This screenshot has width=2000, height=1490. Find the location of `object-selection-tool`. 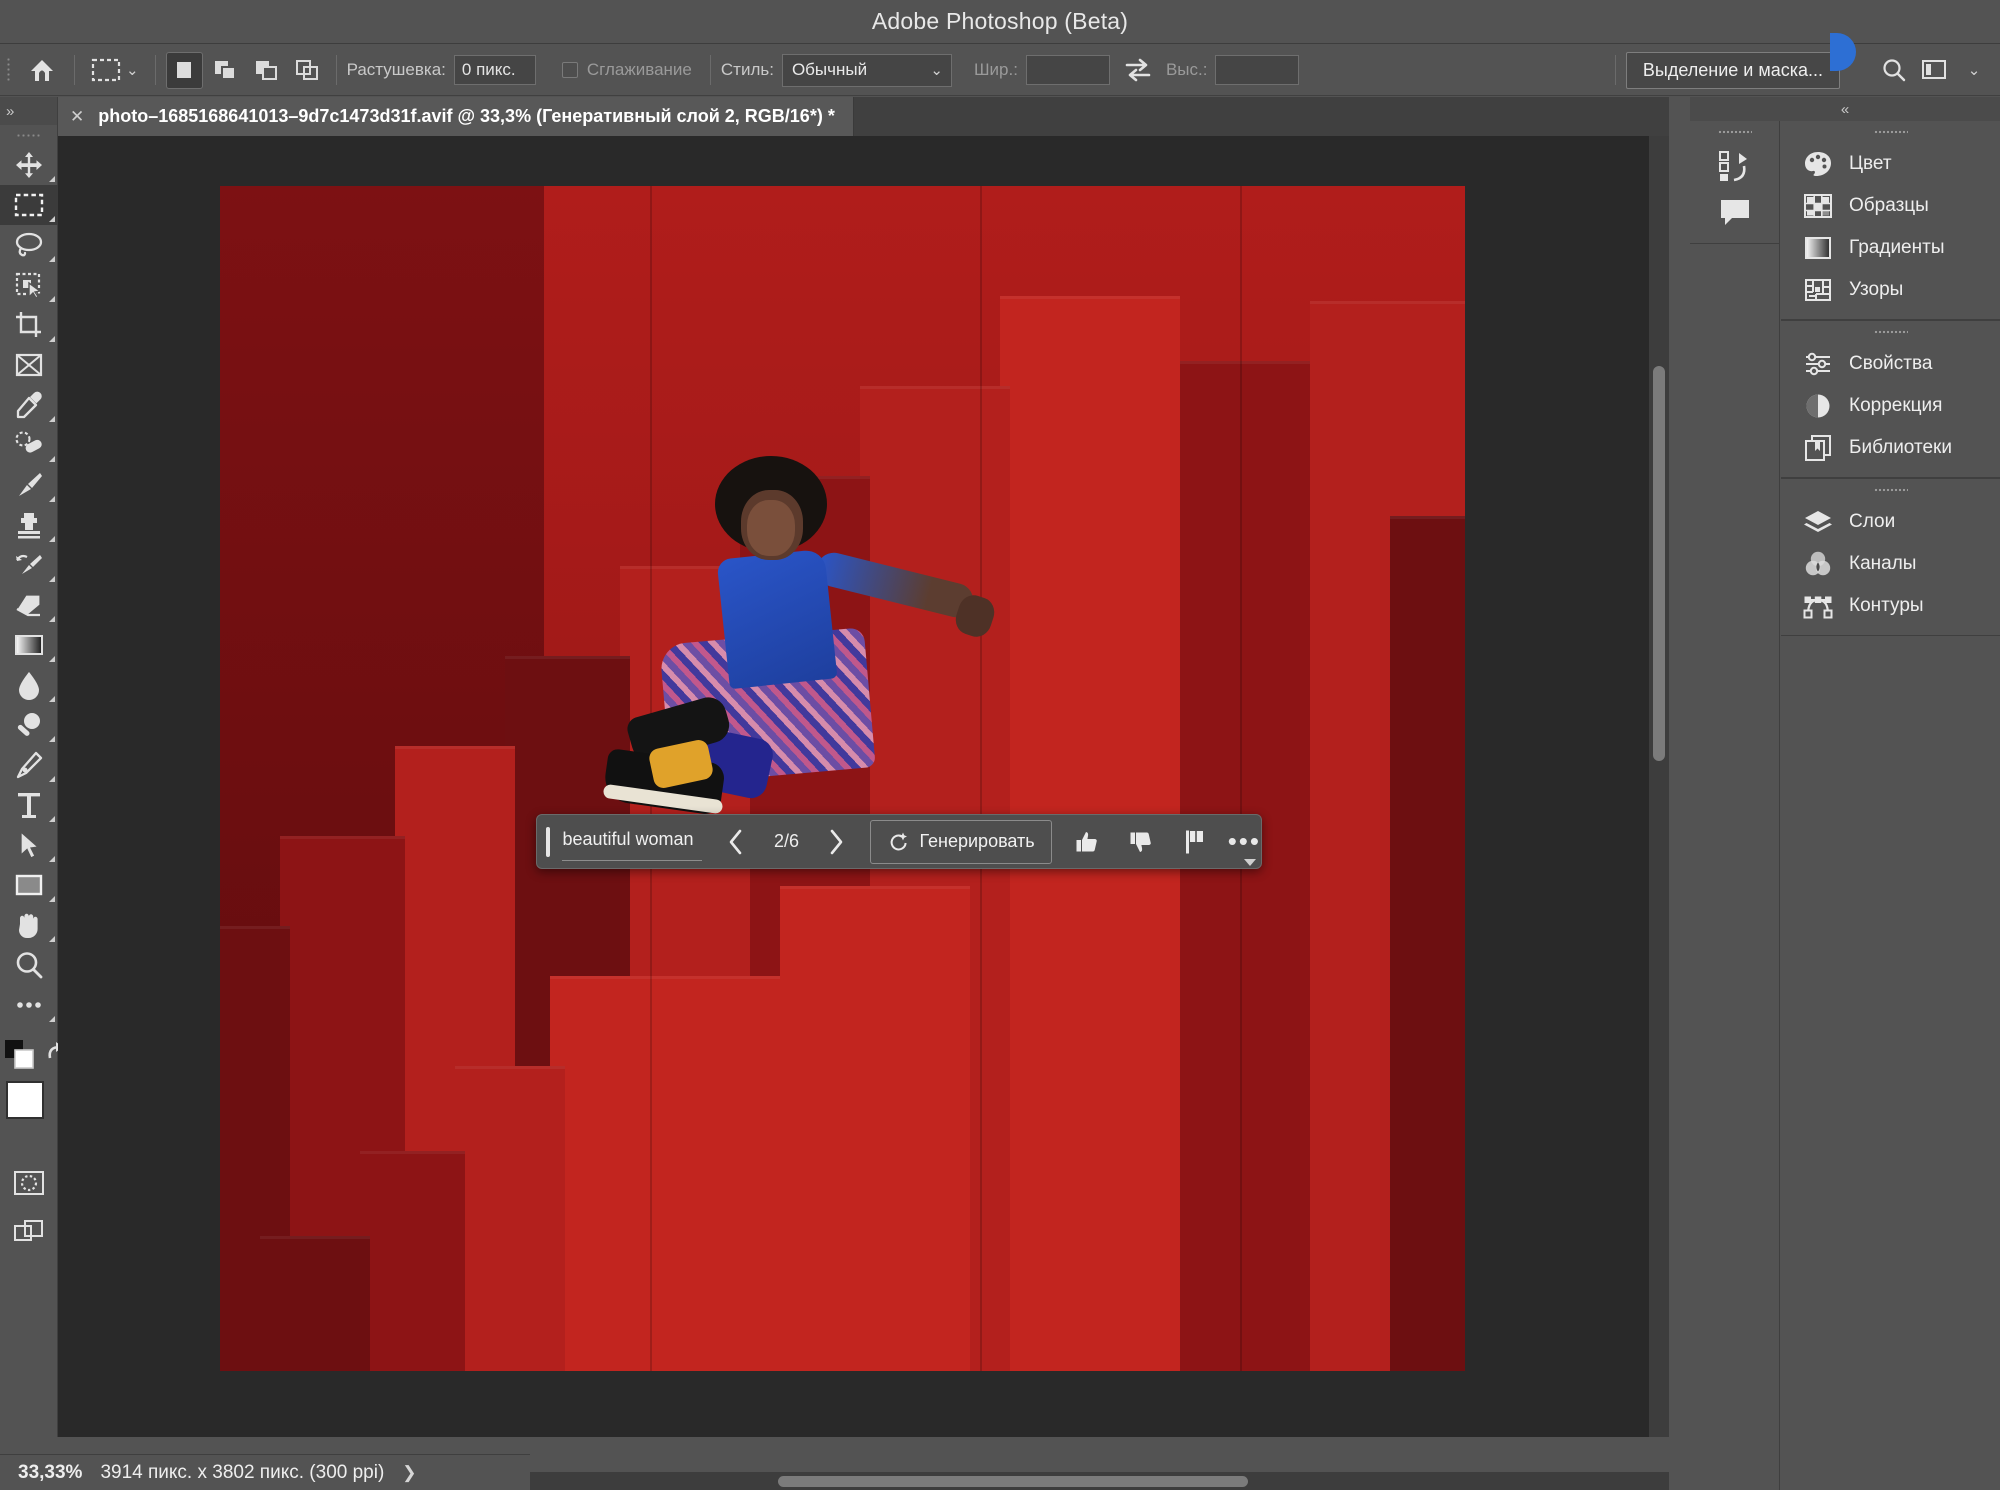

object-selection-tool is located at coordinates (29, 285).